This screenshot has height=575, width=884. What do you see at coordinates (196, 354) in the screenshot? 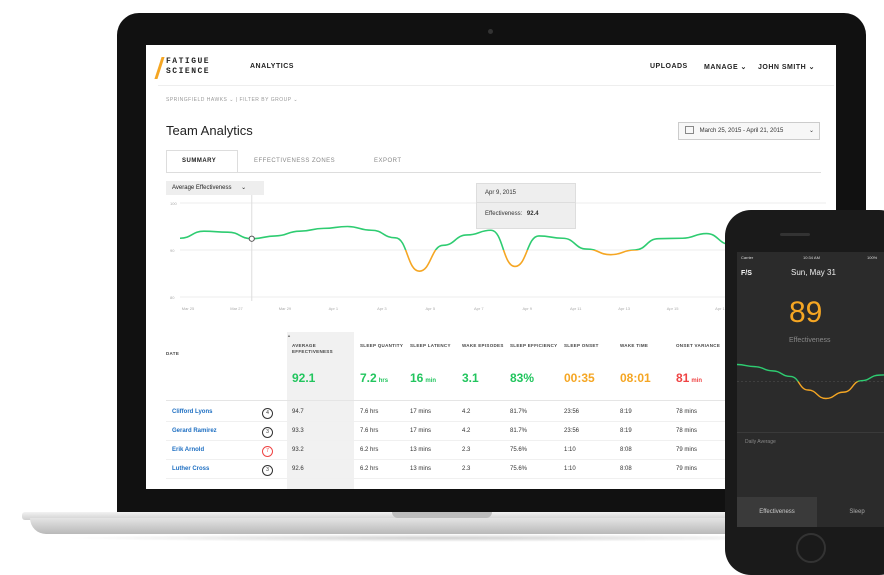
I see `column-header: DATE` at bounding box center [196, 354].